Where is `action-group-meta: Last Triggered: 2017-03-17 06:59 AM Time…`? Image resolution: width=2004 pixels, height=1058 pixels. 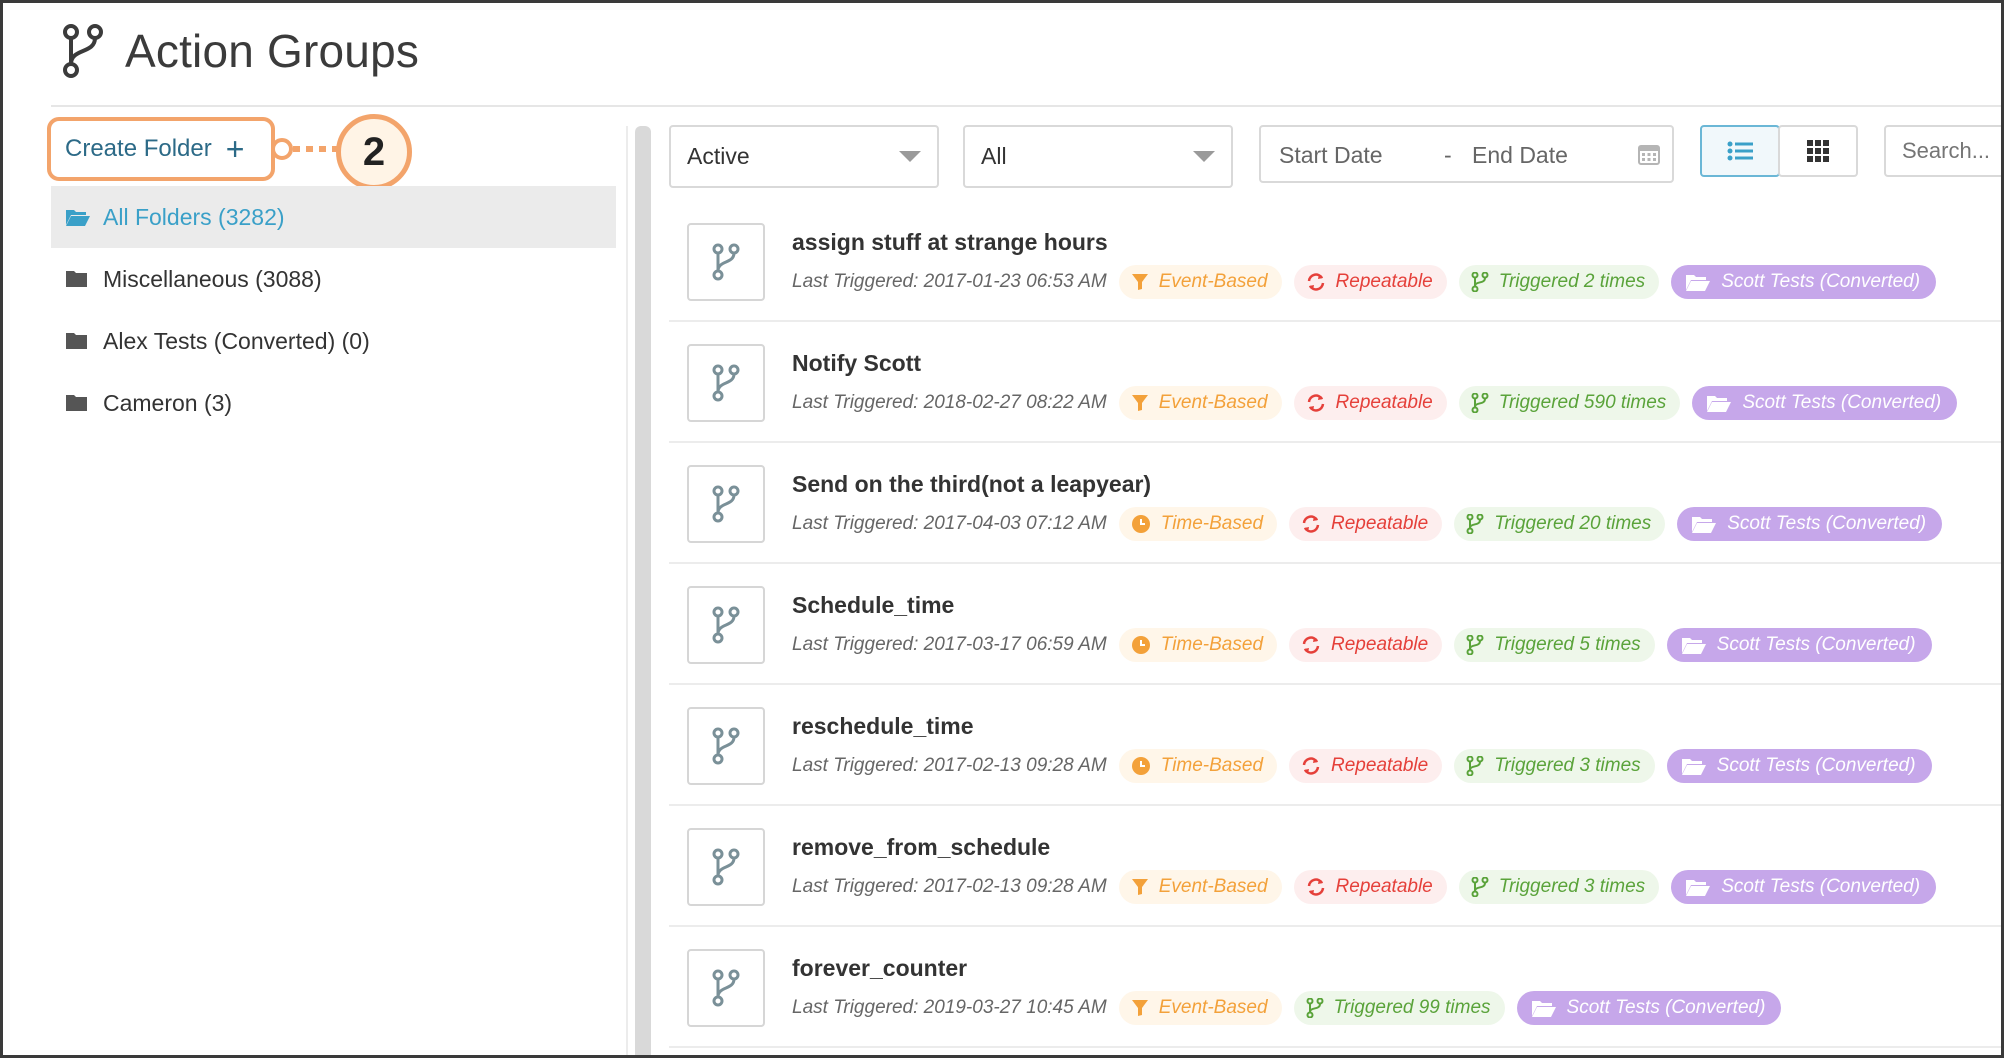 action-group-meta: Last Triggered: 2017-03-17 06:59 AM Time… is located at coordinates (1368, 645).